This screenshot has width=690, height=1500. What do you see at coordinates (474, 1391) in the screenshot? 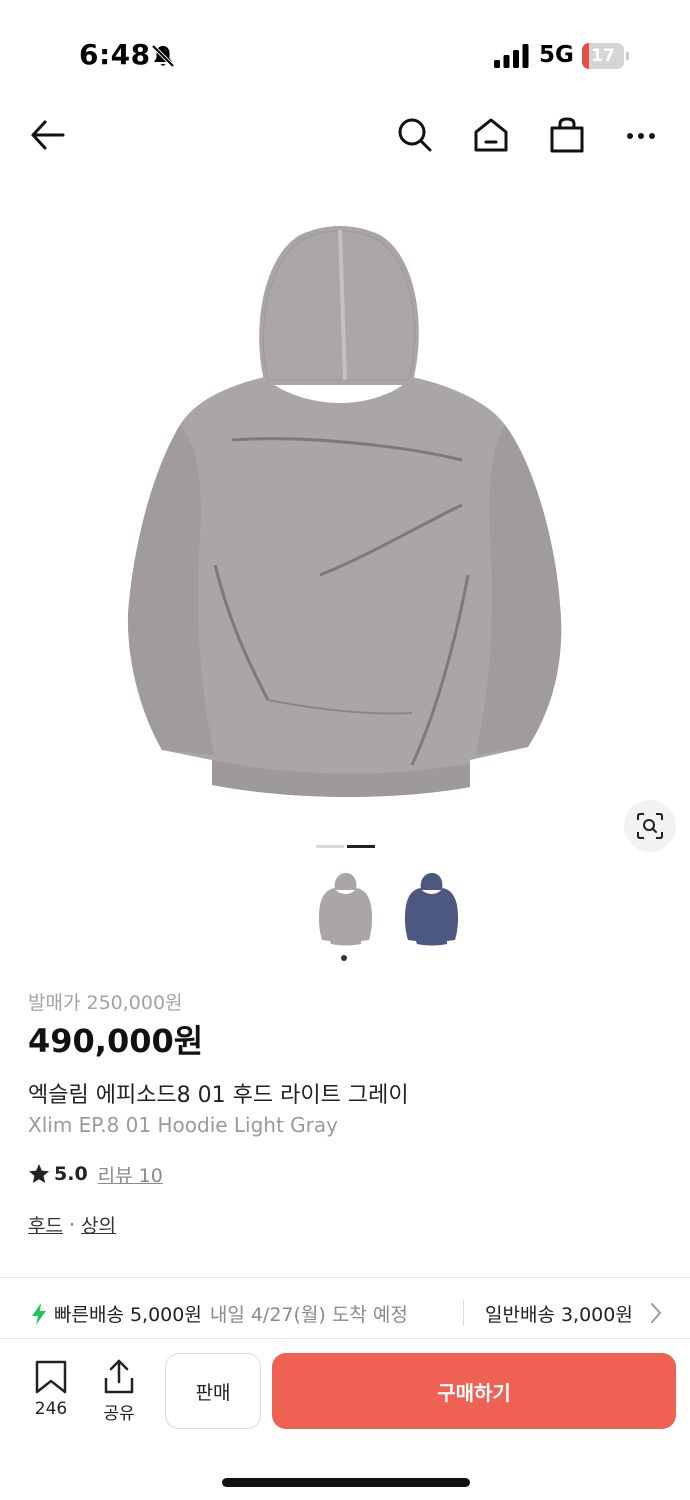
I see `buy-button: 구매하기` at bounding box center [474, 1391].